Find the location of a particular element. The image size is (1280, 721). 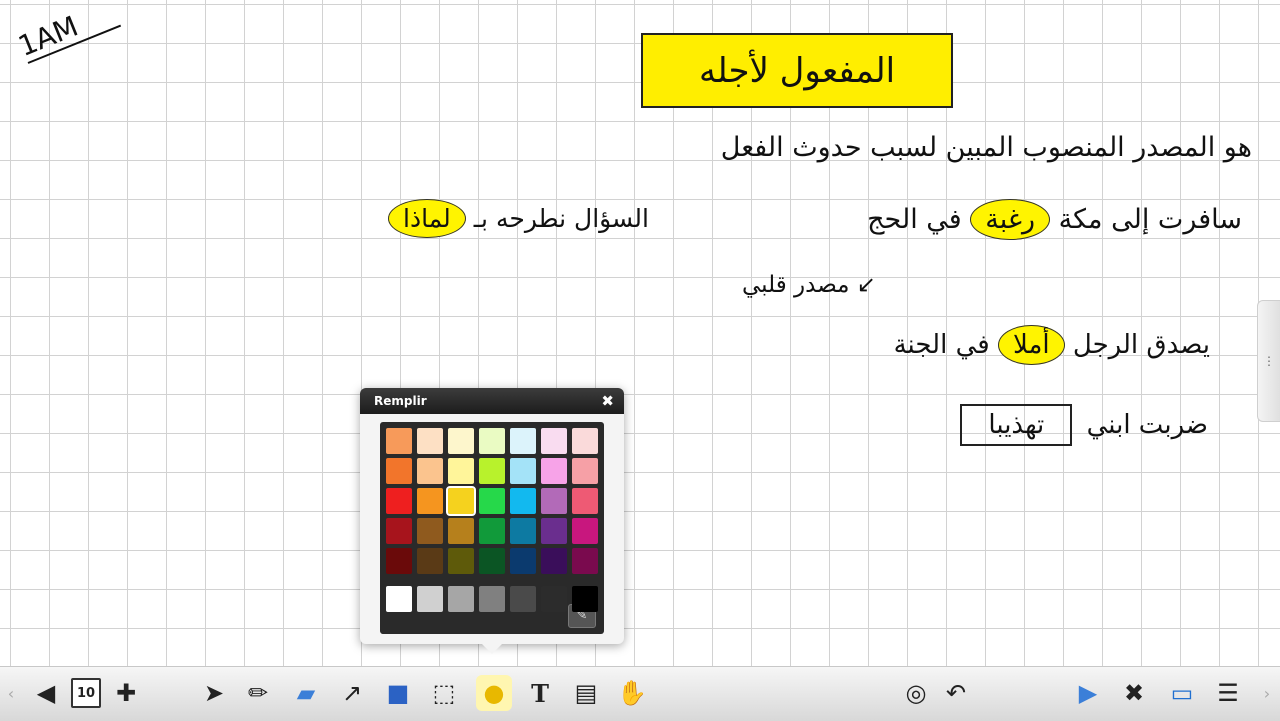

page-sorter-button: 10 is located at coordinates (86, 693).